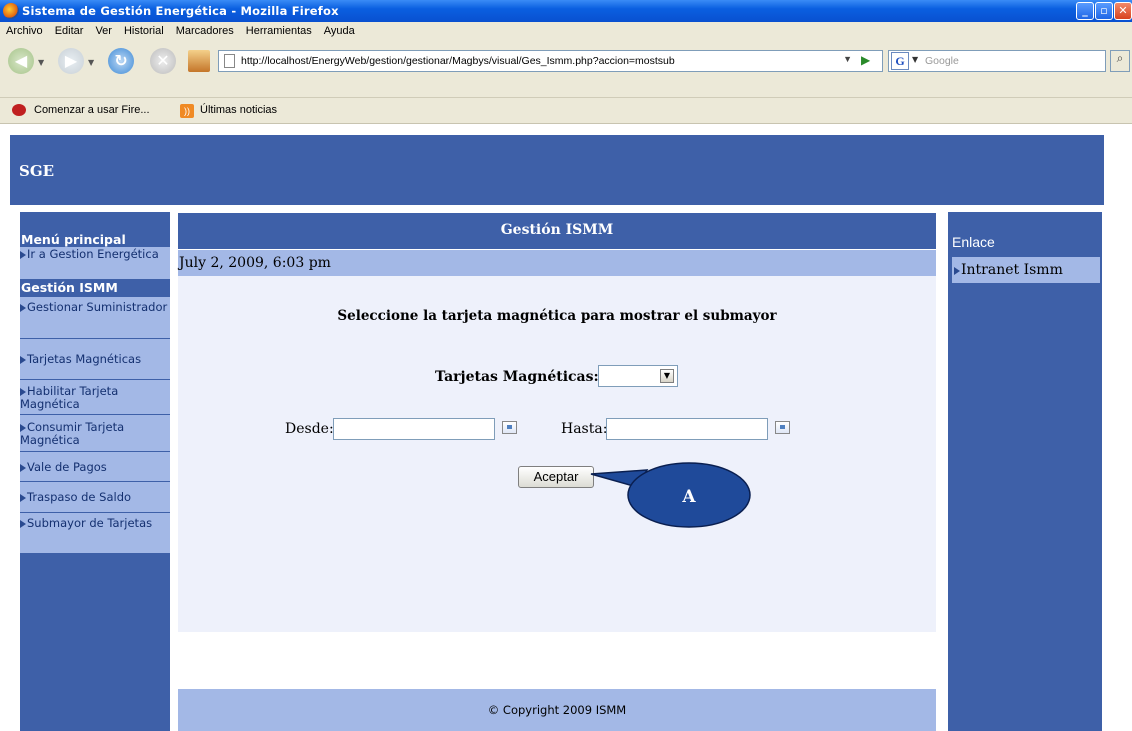  What do you see at coordinates (95, 318) in the screenshot?
I see `sidebar-item-gestionar-suministrador: Gestionar Suministrador` at bounding box center [95, 318].